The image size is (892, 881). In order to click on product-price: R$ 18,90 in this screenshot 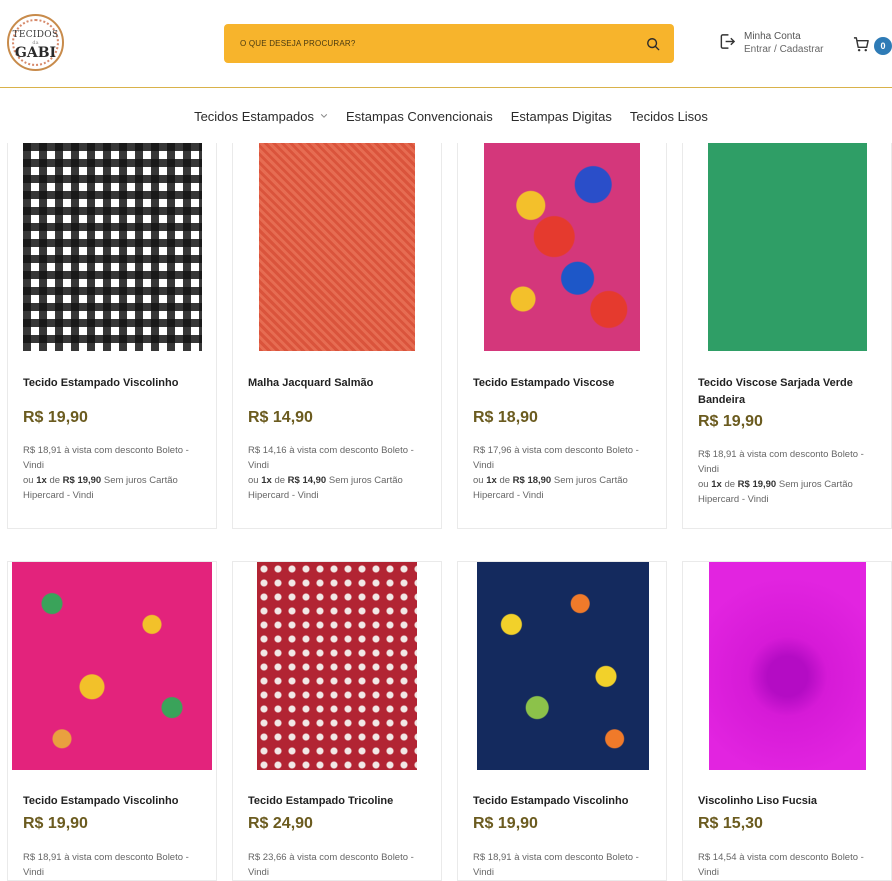, I will do `click(505, 417)`.